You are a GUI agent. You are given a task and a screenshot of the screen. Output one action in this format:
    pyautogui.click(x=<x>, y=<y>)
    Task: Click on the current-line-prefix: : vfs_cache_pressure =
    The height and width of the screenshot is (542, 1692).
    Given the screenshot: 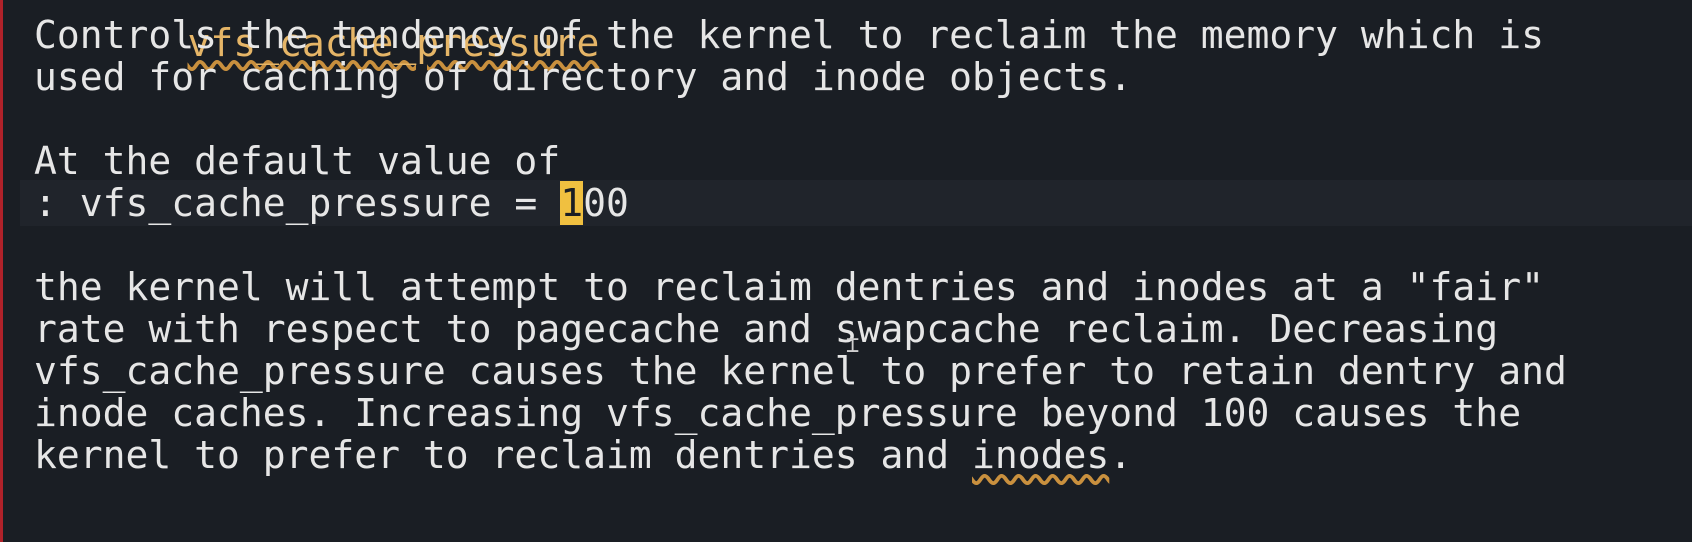 What is the action you would take?
    pyautogui.click(x=297, y=203)
    